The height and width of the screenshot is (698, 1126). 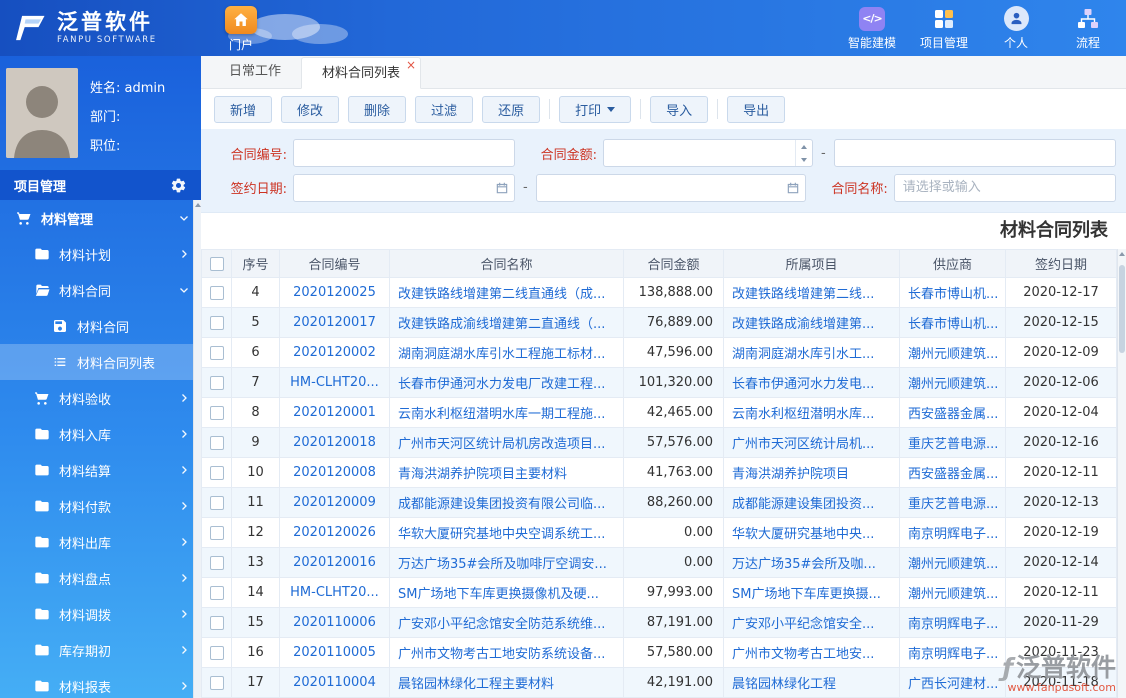 What do you see at coordinates (100, 326) in the screenshot?
I see `sidebar-item-3: 材料合同` at bounding box center [100, 326].